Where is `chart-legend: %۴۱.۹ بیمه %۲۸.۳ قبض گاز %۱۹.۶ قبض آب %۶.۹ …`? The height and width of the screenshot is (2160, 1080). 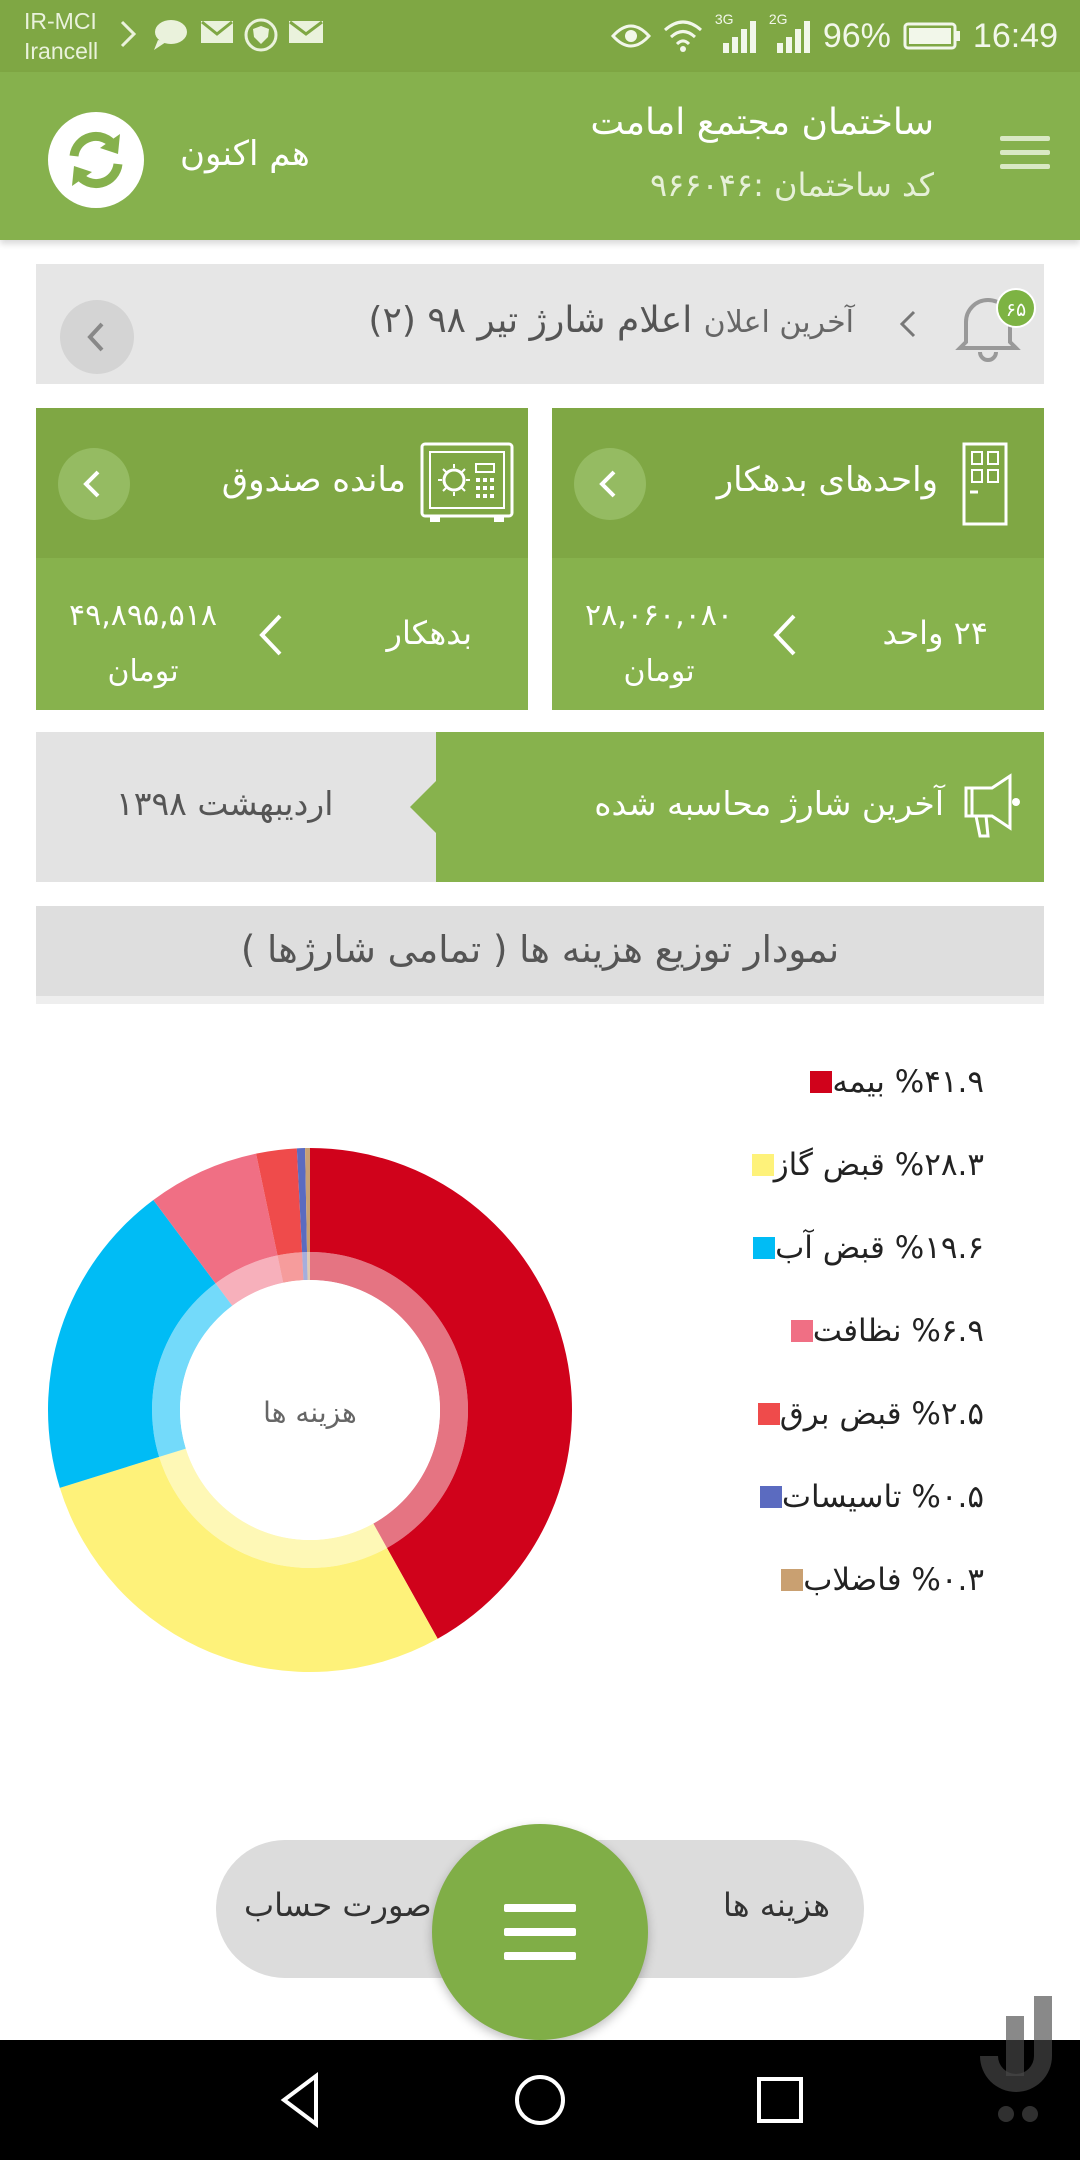 chart-legend: %۴۱.۹ بیمه %۲۸.۳ قبض گاز %۱۹.۶ قبض آب %۶.۹ … is located at coordinates (824, 1330).